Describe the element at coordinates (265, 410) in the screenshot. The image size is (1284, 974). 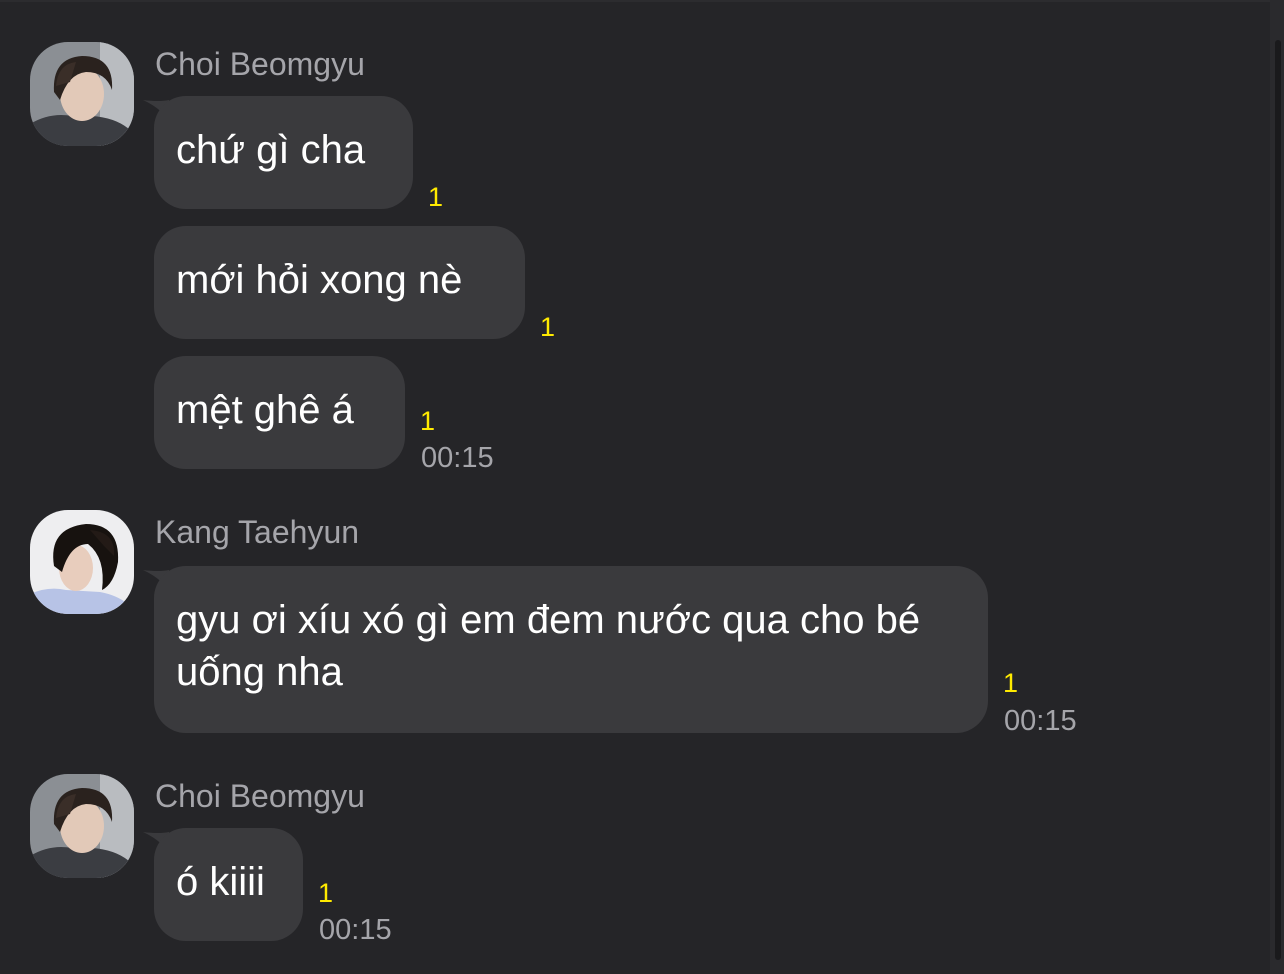
I see `message-text: mệt ghê á` at that location.